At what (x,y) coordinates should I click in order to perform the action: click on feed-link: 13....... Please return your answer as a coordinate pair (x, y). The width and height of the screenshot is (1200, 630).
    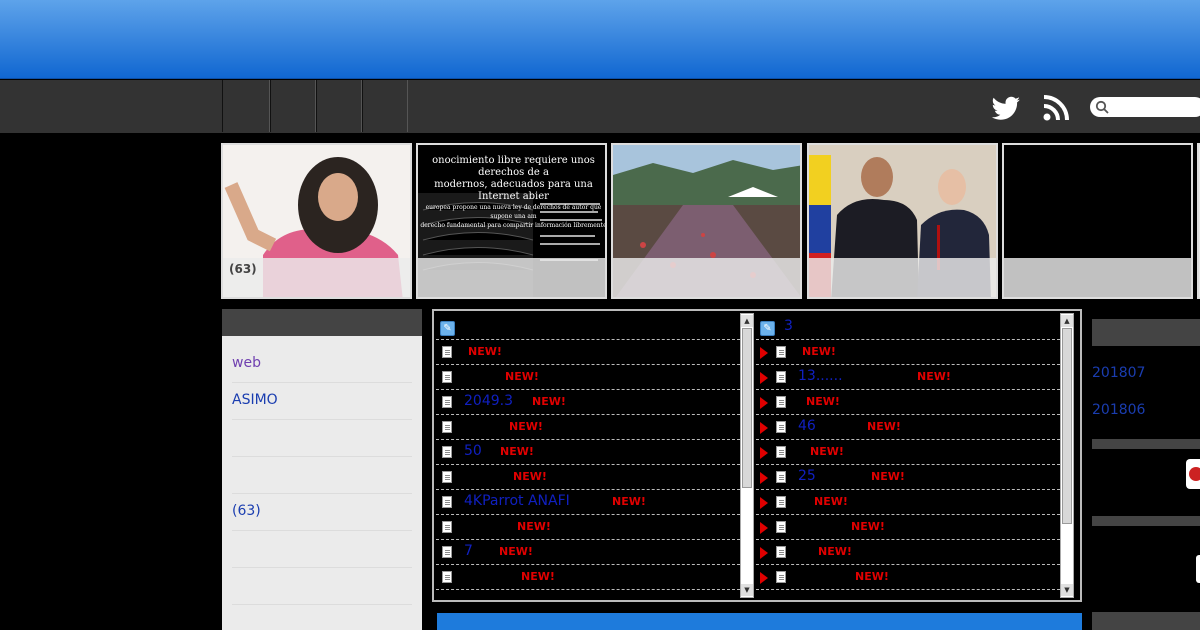
    Looking at the image, I should click on (820, 376).